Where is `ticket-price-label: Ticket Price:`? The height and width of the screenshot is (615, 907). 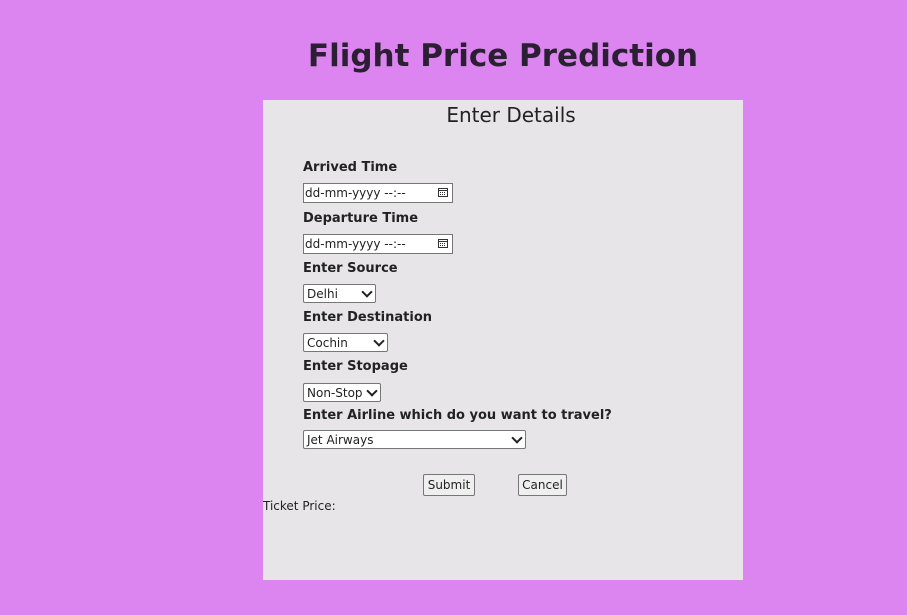 ticket-price-label: Ticket Price: is located at coordinates (299, 506).